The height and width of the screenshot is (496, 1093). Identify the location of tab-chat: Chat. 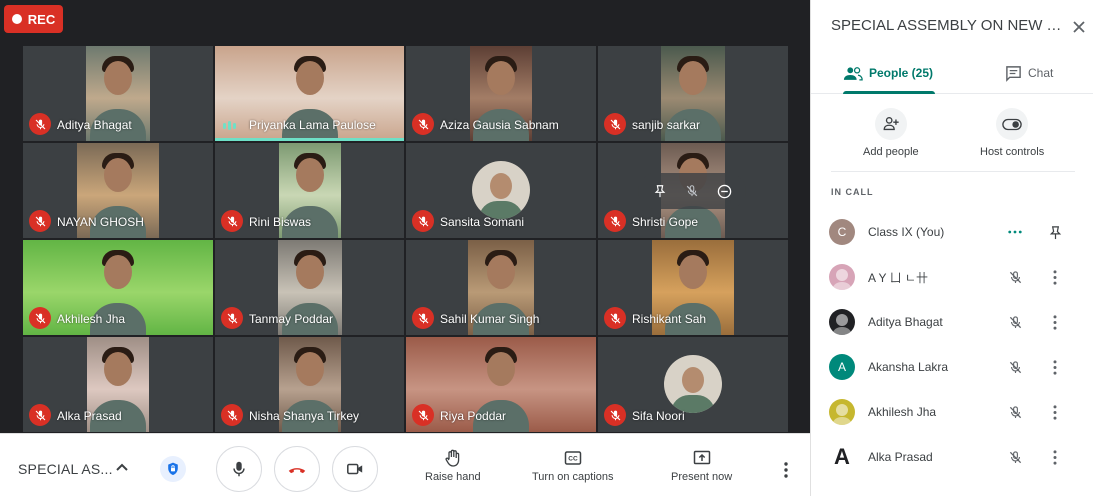
(1029, 73).